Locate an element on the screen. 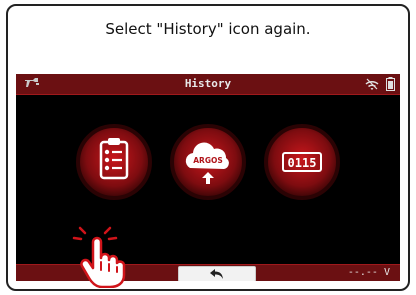 The width and height of the screenshot is (416, 295). battery-icon is located at coordinates (390, 84).